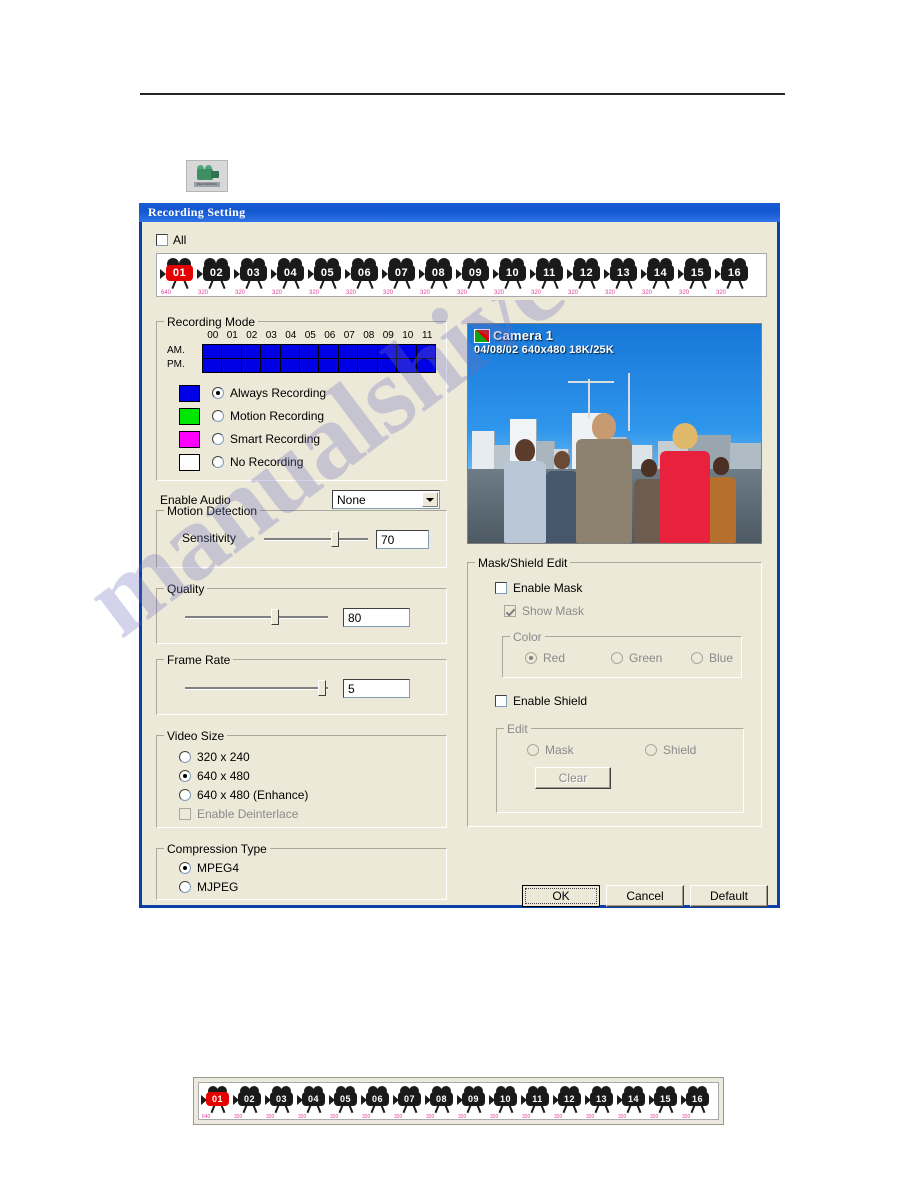  I want to click on quality-slider-thumb, so click(275, 617).